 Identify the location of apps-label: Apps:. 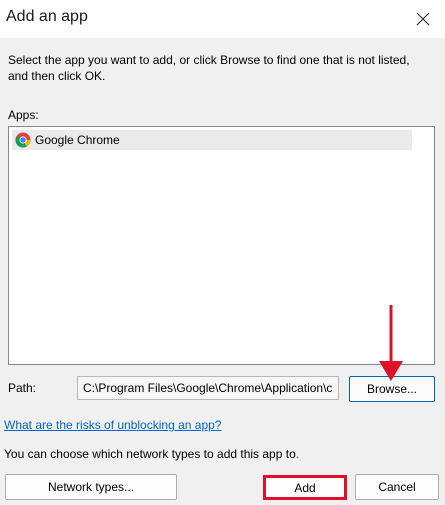
(23, 115).